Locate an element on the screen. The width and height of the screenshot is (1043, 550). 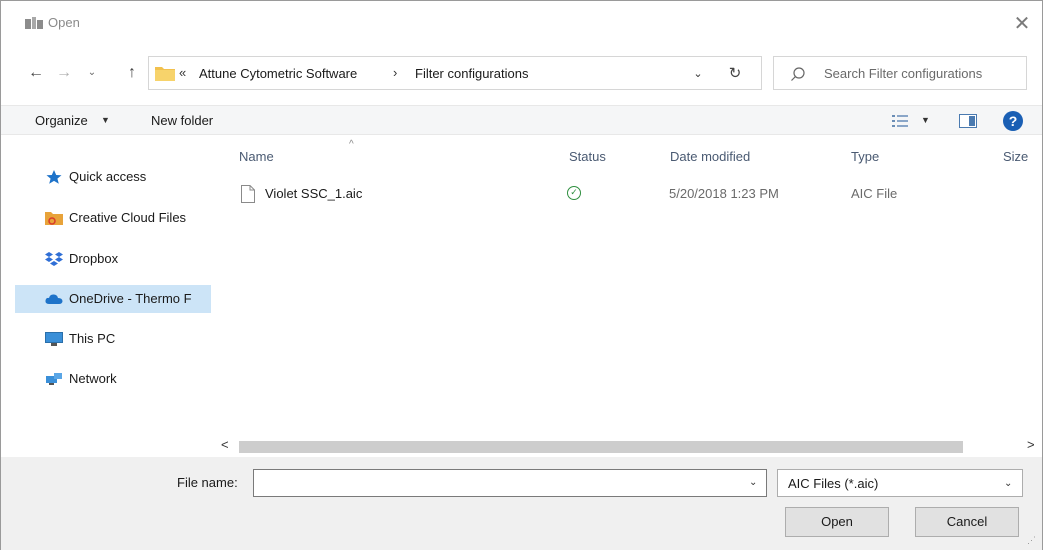
column-header-status: Status is located at coordinates (587, 156).